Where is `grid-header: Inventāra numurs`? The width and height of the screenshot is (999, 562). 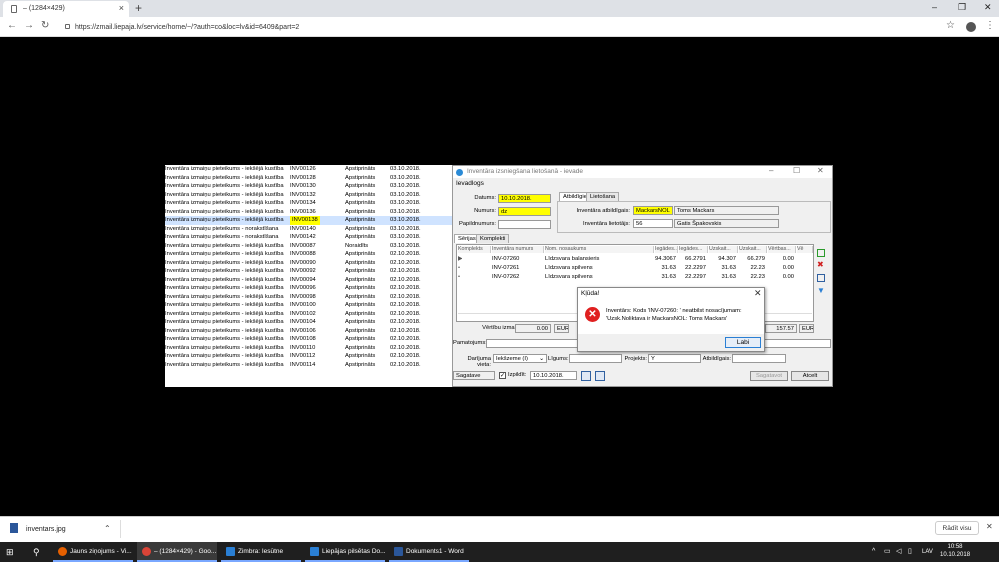 grid-header: Inventāra numurs is located at coordinates (518, 249).